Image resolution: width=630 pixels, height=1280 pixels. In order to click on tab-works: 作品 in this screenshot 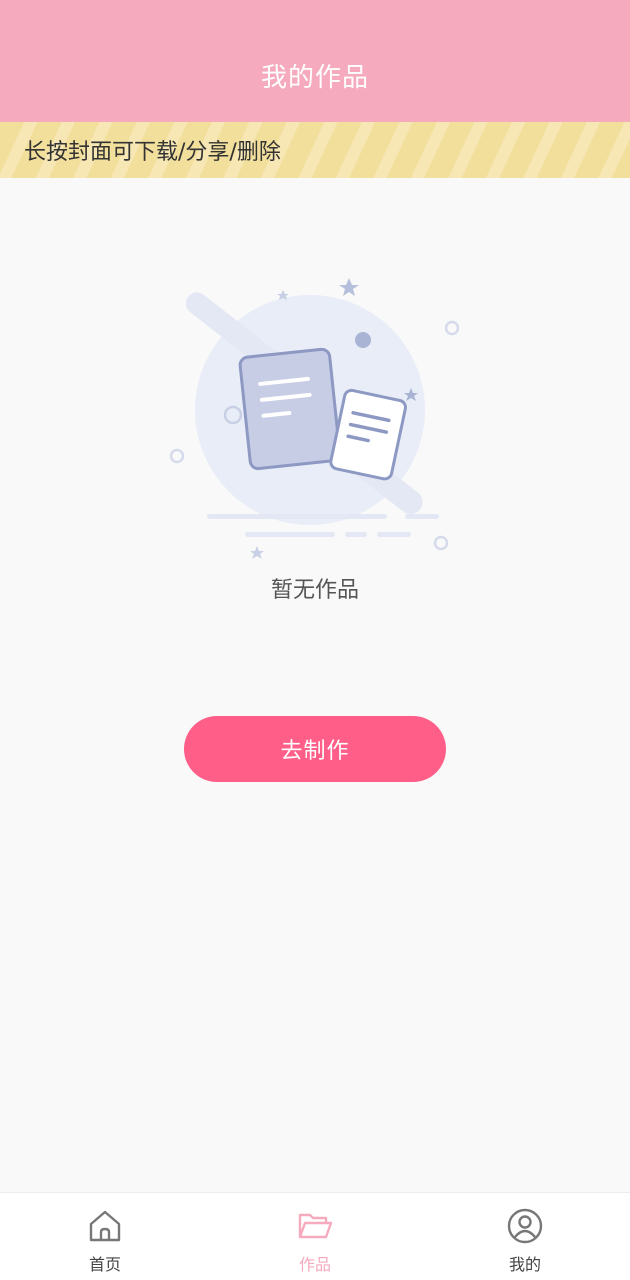, I will do `click(315, 1236)`.